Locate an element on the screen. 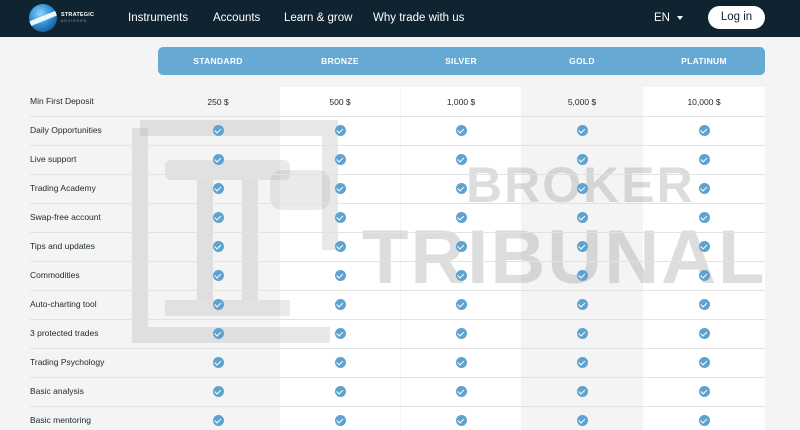 This screenshot has width=800, height=430. logo-line-2: ADVISORS is located at coordinates (74, 20).